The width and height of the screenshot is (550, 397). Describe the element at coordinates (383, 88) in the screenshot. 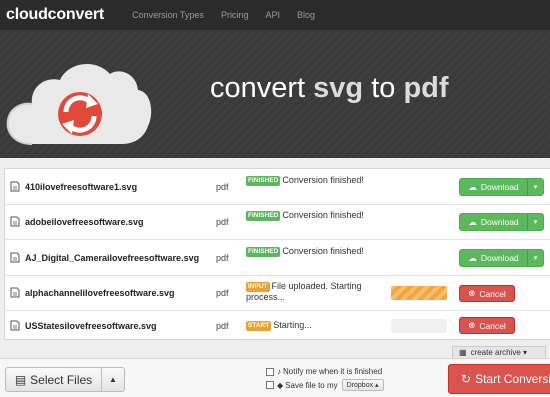

I see `title-mid: to` at that location.